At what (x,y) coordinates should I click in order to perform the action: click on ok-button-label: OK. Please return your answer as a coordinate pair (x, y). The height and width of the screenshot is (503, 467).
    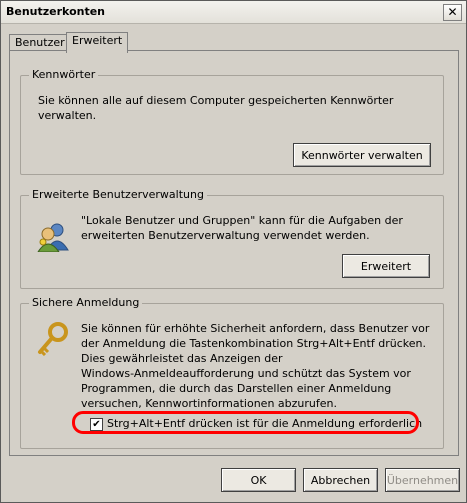
    Looking at the image, I should click on (258, 480).